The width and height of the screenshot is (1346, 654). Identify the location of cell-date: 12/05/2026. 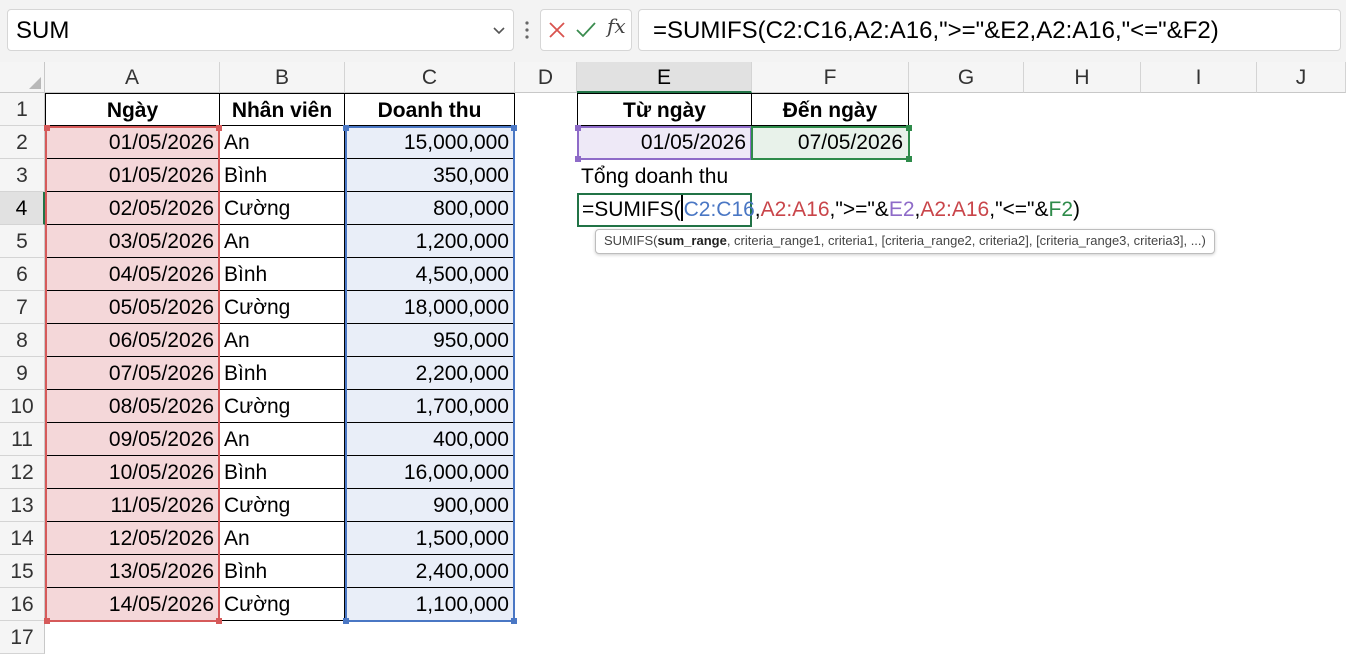
(132, 538).